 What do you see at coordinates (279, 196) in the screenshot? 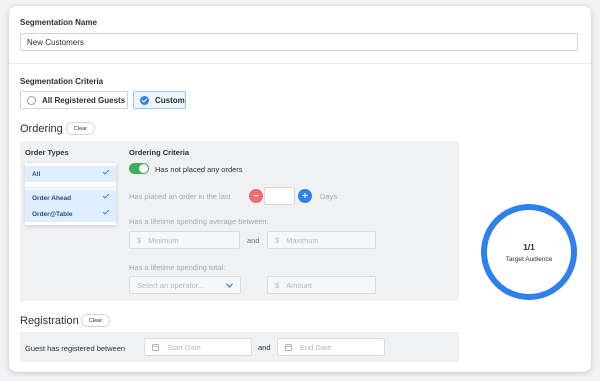
I see `days-input` at bounding box center [279, 196].